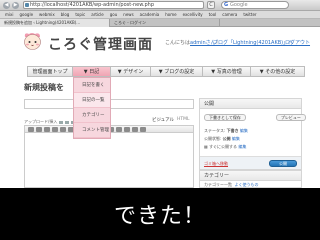 The width and height of the screenshot is (320, 240). I want to click on upload-label: アップロード/挿入, so click(41, 121).